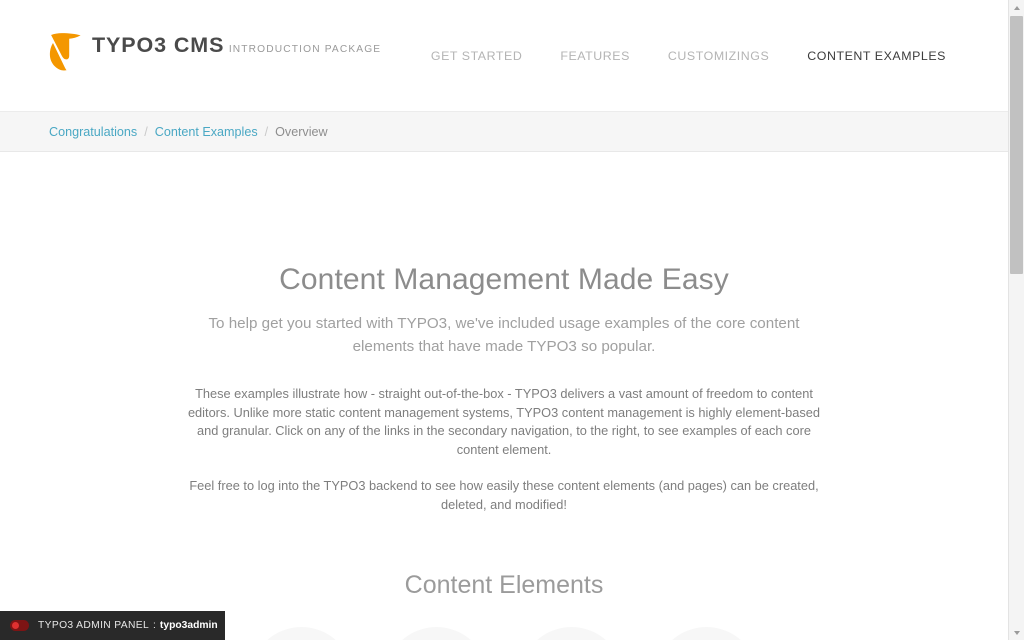 This screenshot has height=640, width=1024. What do you see at coordinates (504, 633) in the screenshot?
I see `content-elements-row` at bounding box center [504, 633].